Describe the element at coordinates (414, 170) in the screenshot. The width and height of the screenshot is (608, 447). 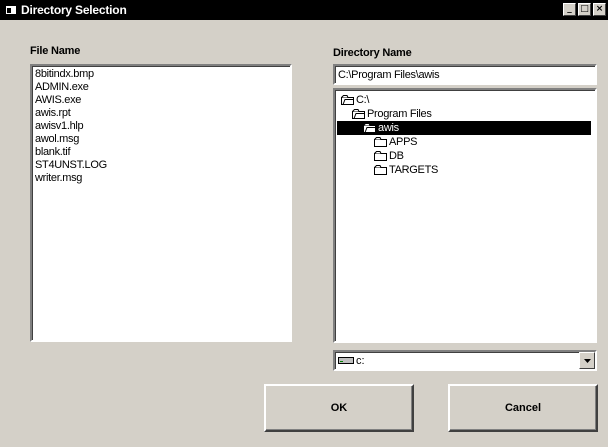
I see `tree-item-label: TARGETS` at that location.